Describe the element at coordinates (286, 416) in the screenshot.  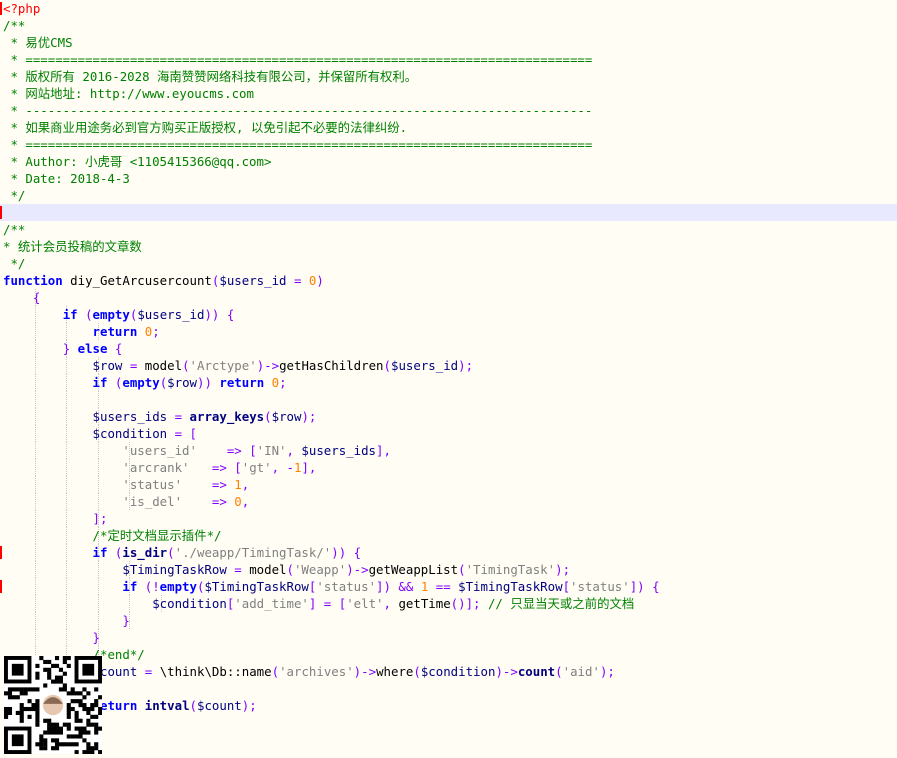
I see `code-token: $row` at that location.